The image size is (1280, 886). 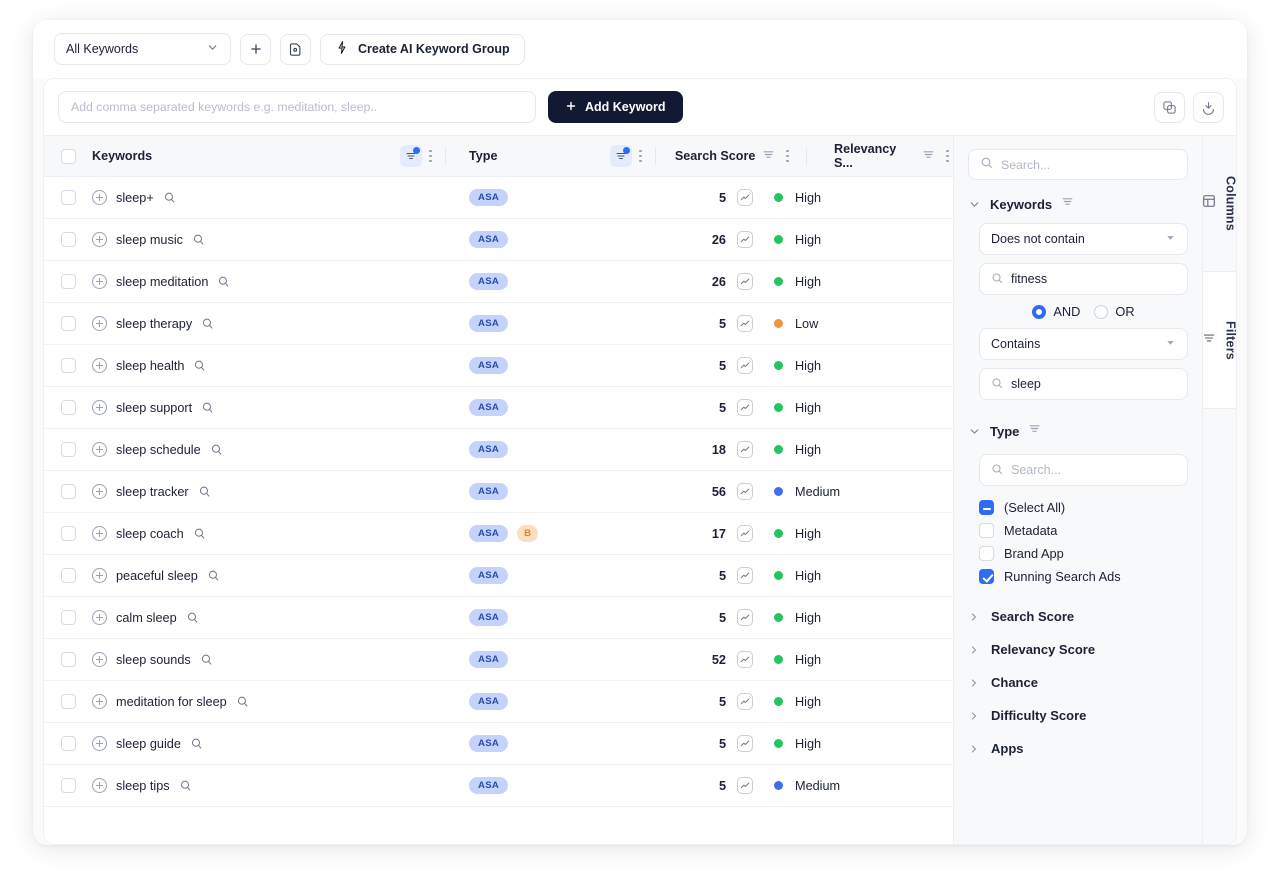 I want to click on select-all-rows-checkbox, so click(x=68, y=156).